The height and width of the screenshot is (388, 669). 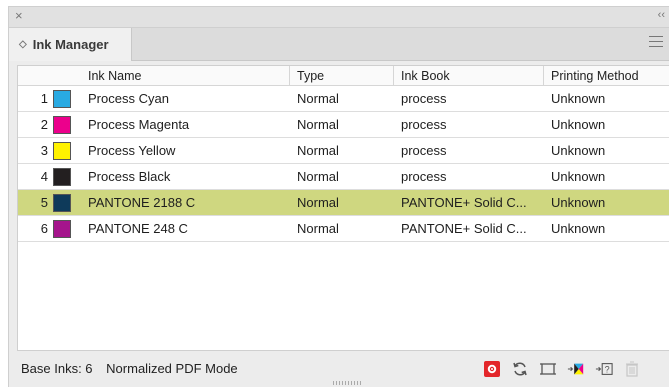 What do you see at coordinates (610, 75) in the screenshot?
I see `column-header-printing-method: Printing Method` at bounding box center [610, 75].